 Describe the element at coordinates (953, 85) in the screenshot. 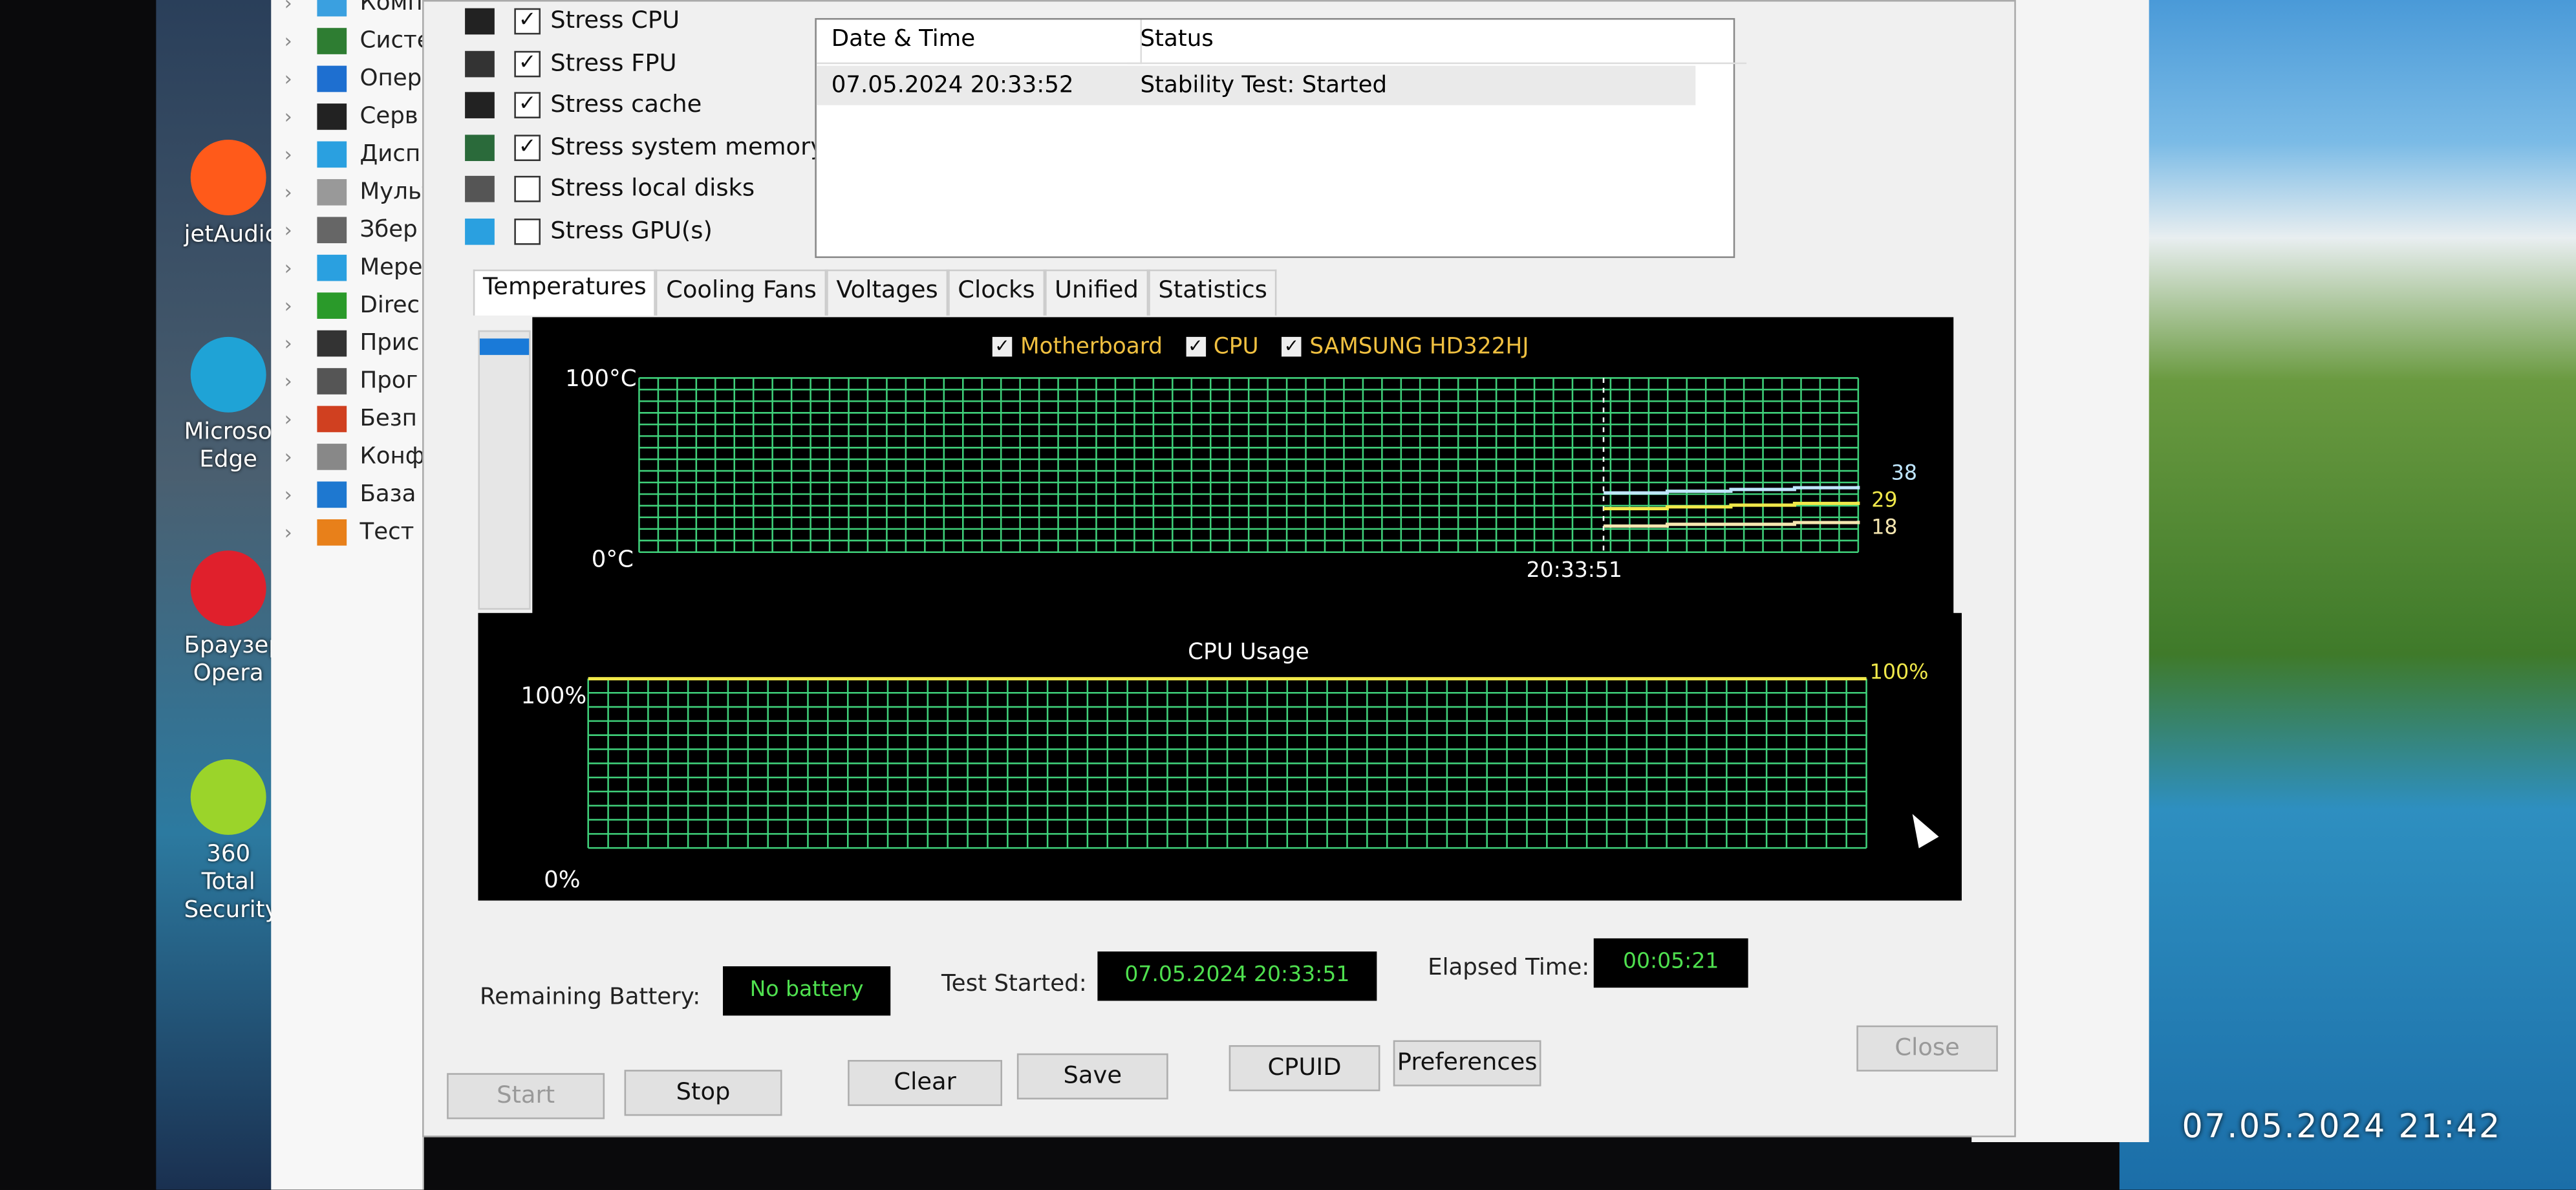

I see `log-datetime: 07.05.2024 20:33:52` at that location.